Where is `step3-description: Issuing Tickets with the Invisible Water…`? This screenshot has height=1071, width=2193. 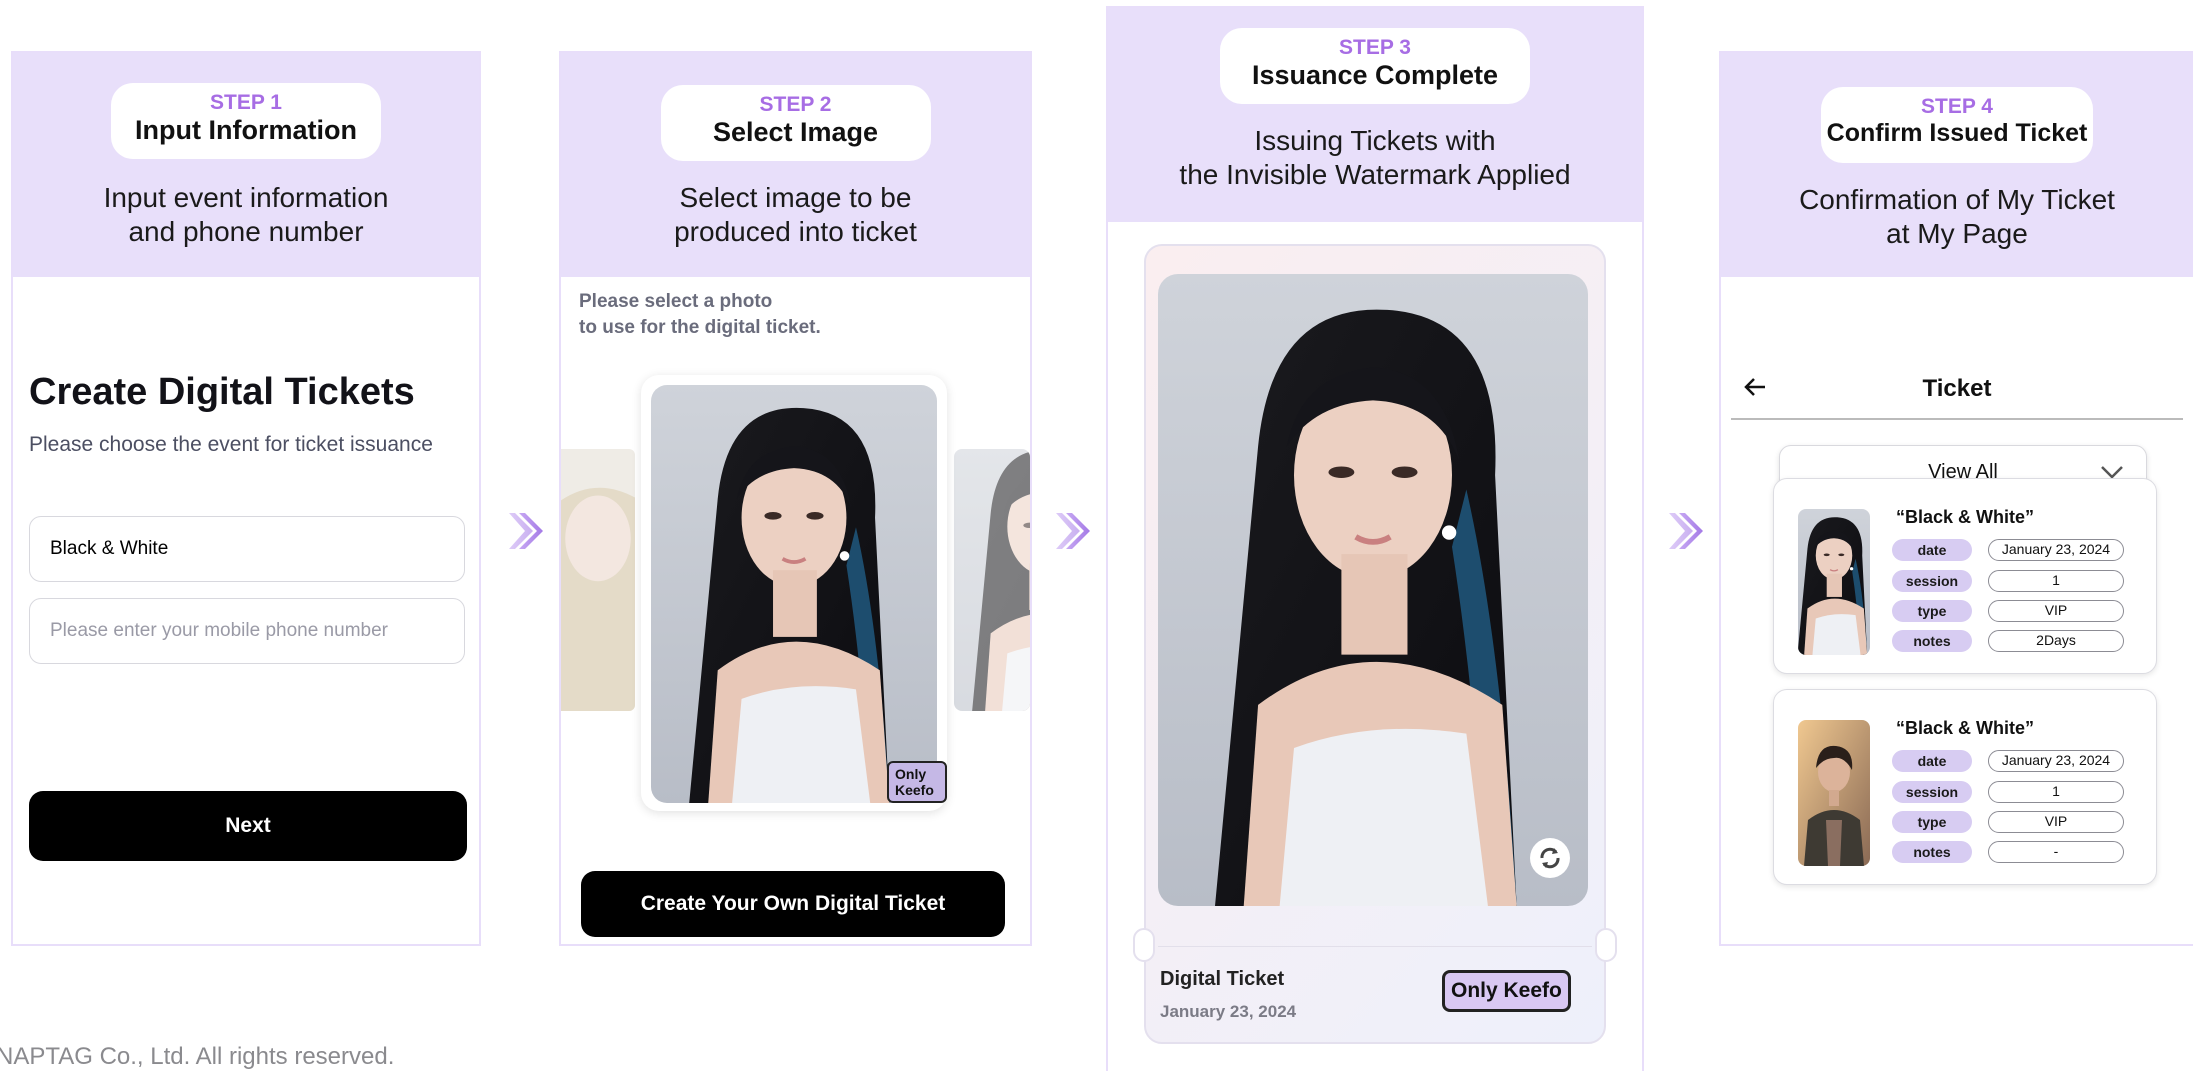 step3-description: Issuing Tickets with the Invisible Water… is located at coordinates (1375, 157).